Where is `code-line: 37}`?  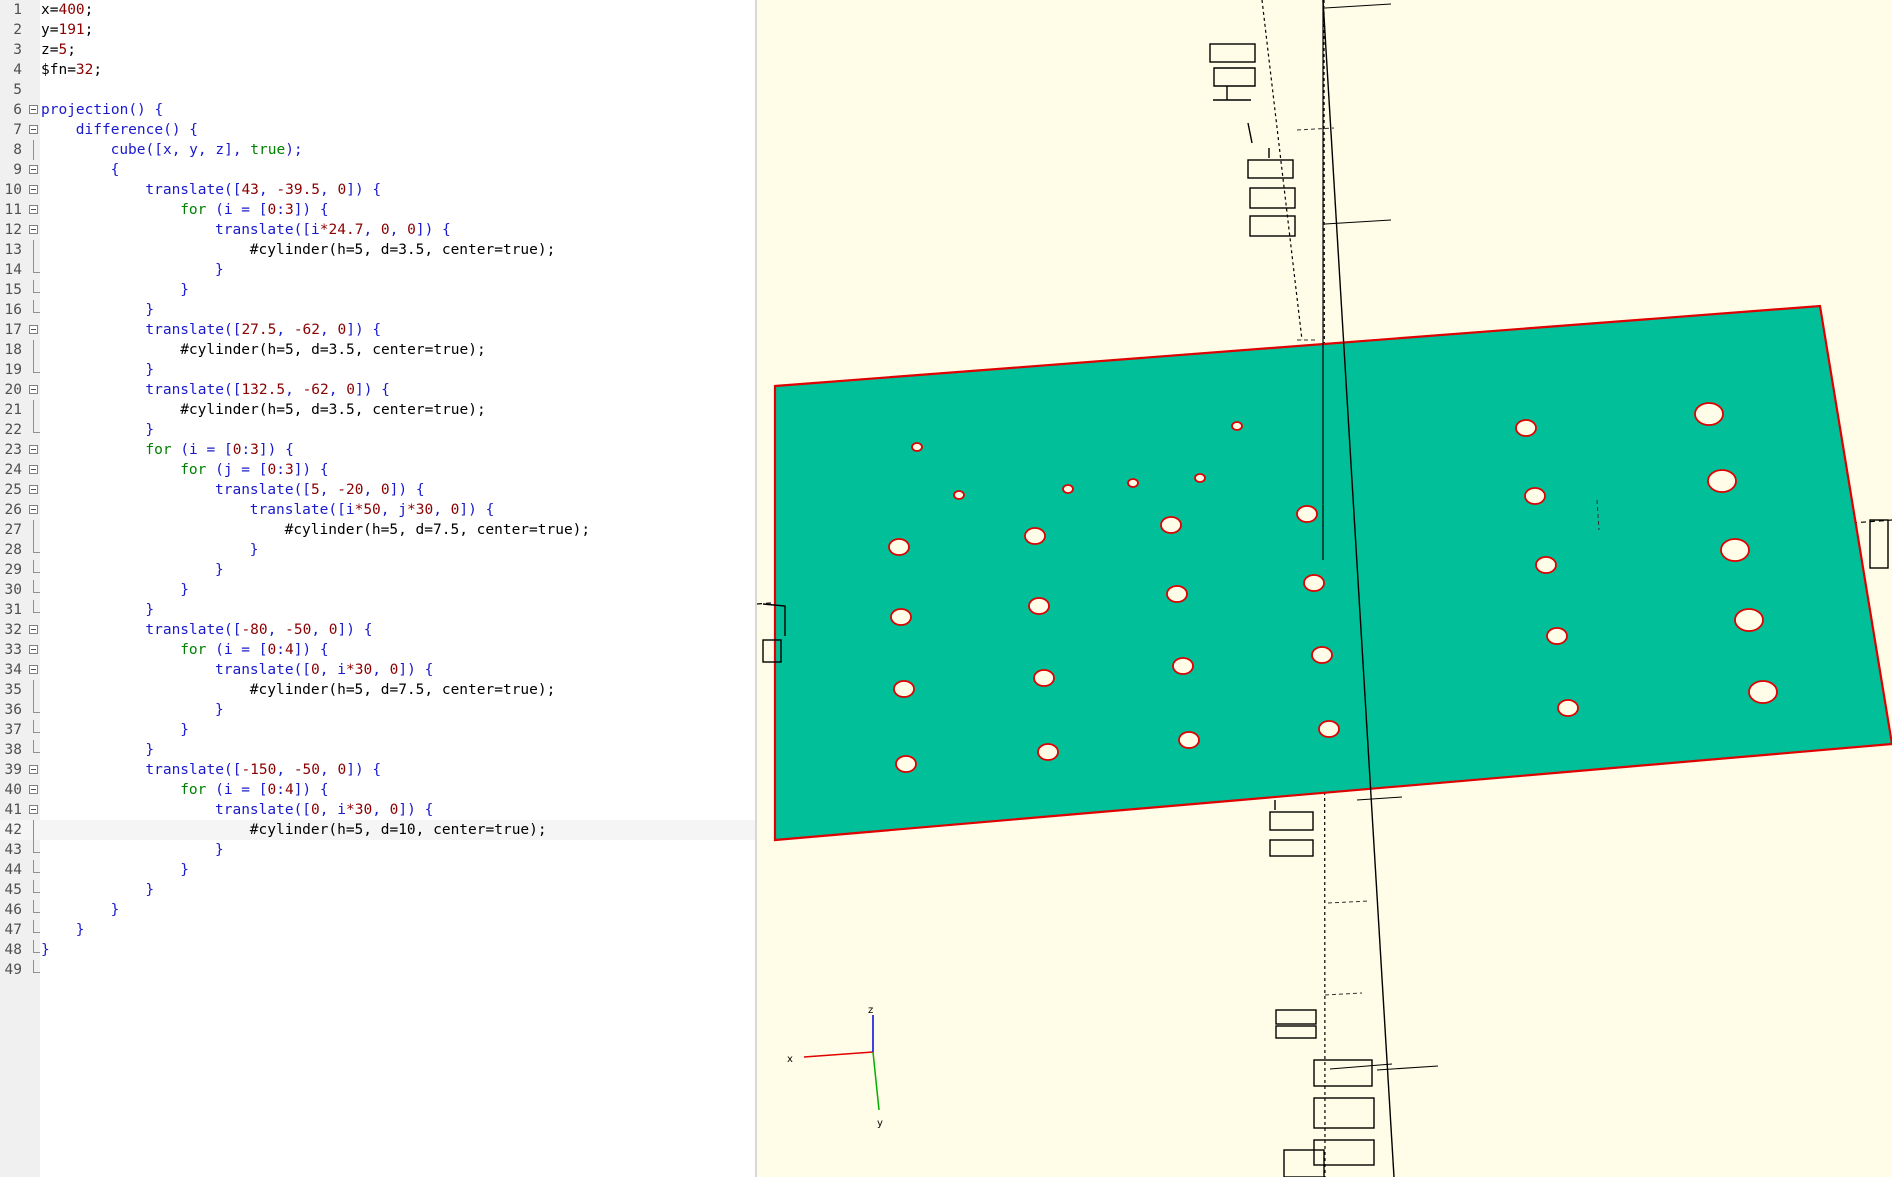
code-line: 37} is located at coordinates (377, 730).